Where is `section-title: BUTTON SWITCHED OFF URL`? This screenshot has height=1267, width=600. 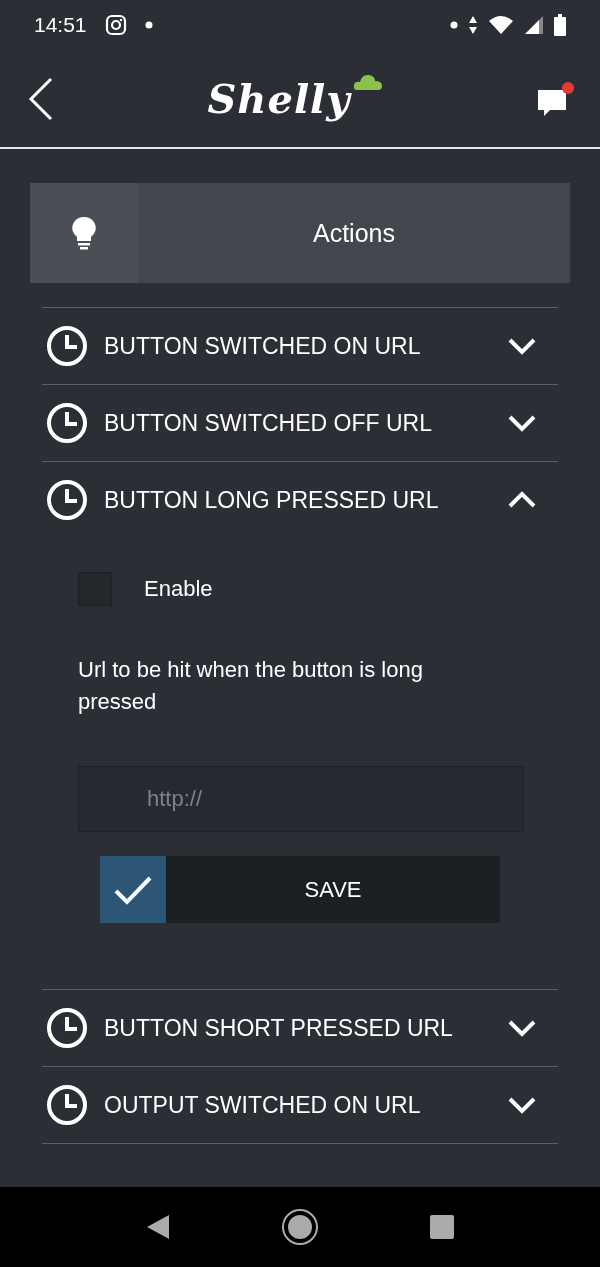
section-title: BUTTON SWITCHED OFF URL is located at coordinates (268, 423).